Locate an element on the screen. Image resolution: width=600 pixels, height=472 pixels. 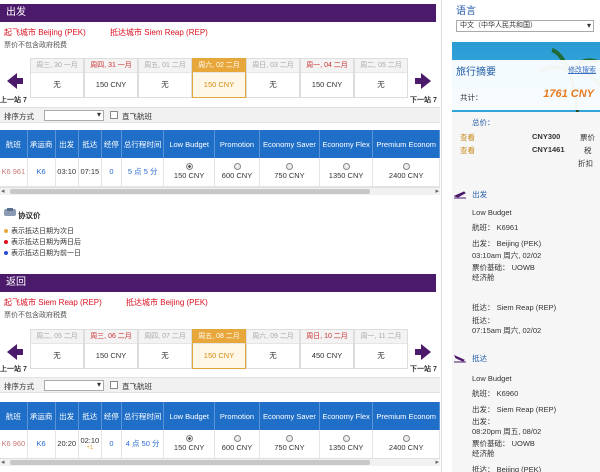
inbound-tax-note: 票价不包含政府税费 is located at coordinates (35, 315).